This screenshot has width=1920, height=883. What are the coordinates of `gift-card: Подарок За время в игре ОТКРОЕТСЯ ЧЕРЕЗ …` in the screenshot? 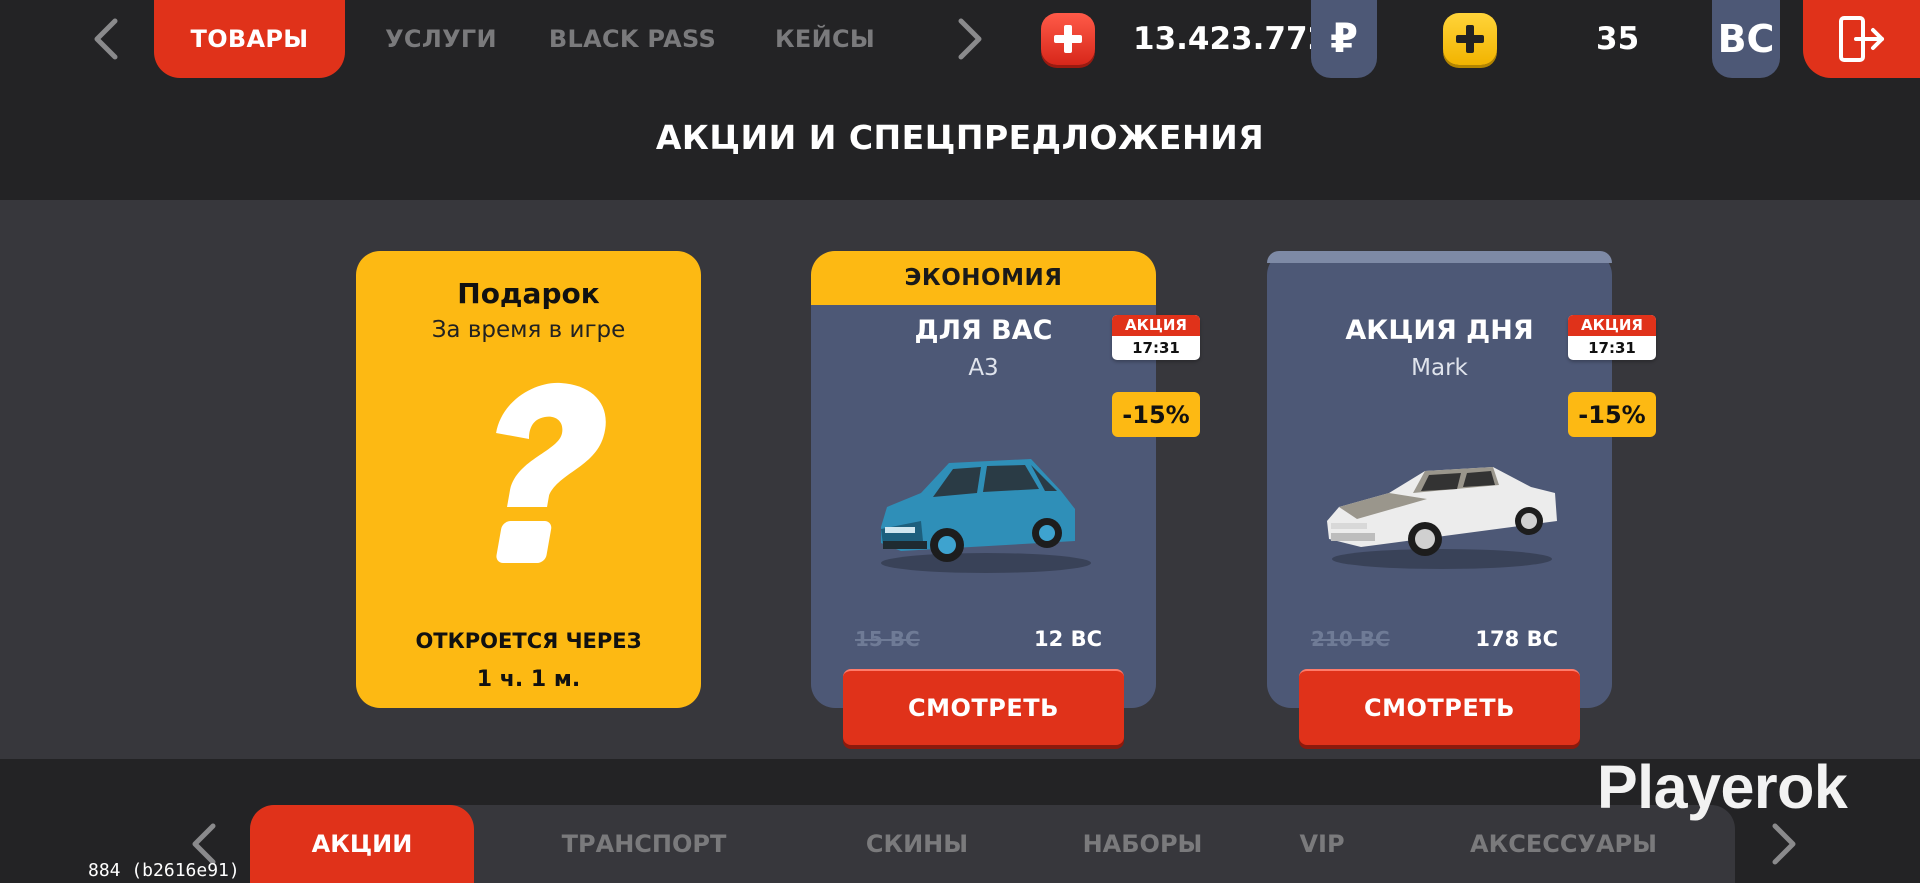 It's located at (528, 479).